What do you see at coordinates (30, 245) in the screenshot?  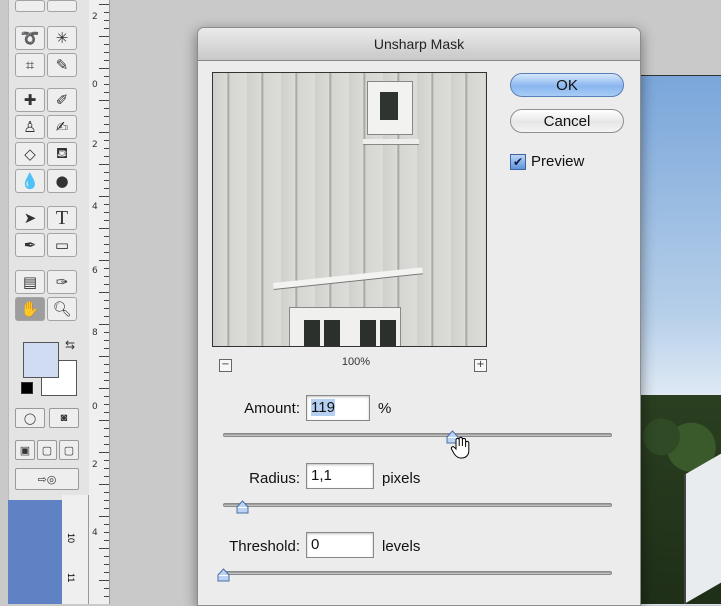 I see `pen-tool: ✒` at bounding box center [30, 245].